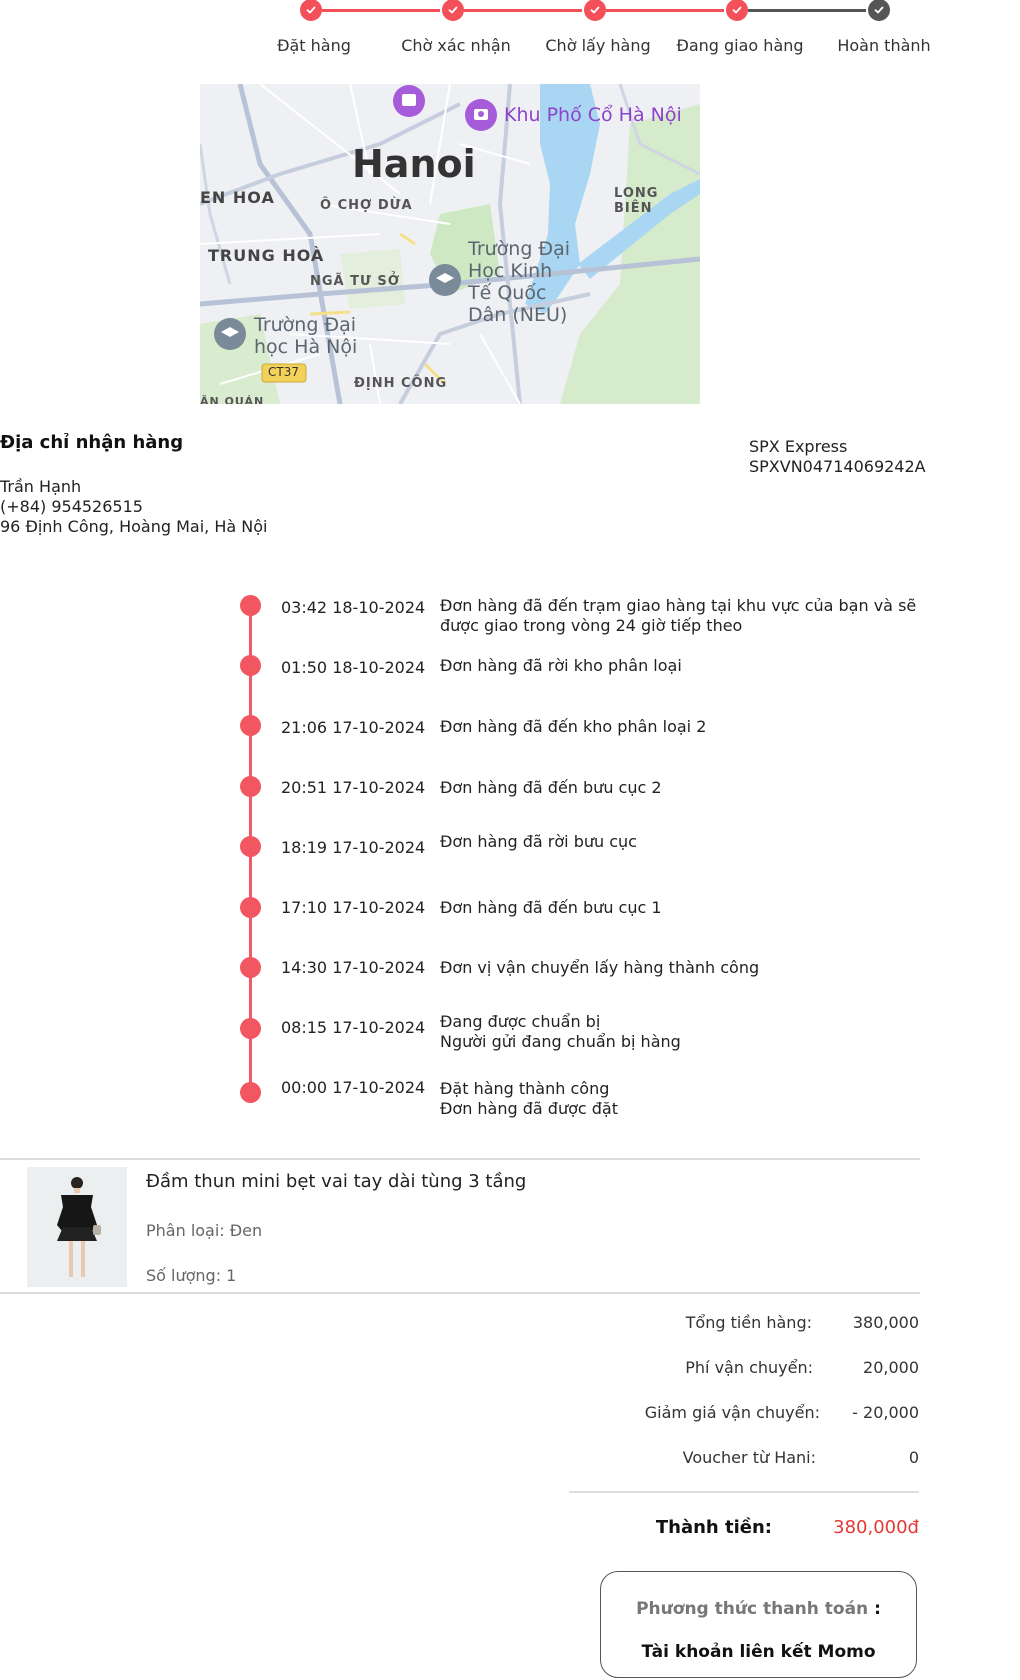 Image resolution: width=1020 pixels, height=1680 pixels. Describe the element at coordinates (758, 1652) in the screenshot. I see `payment-method-value: Tài khoản liên kết Momo` at that location.